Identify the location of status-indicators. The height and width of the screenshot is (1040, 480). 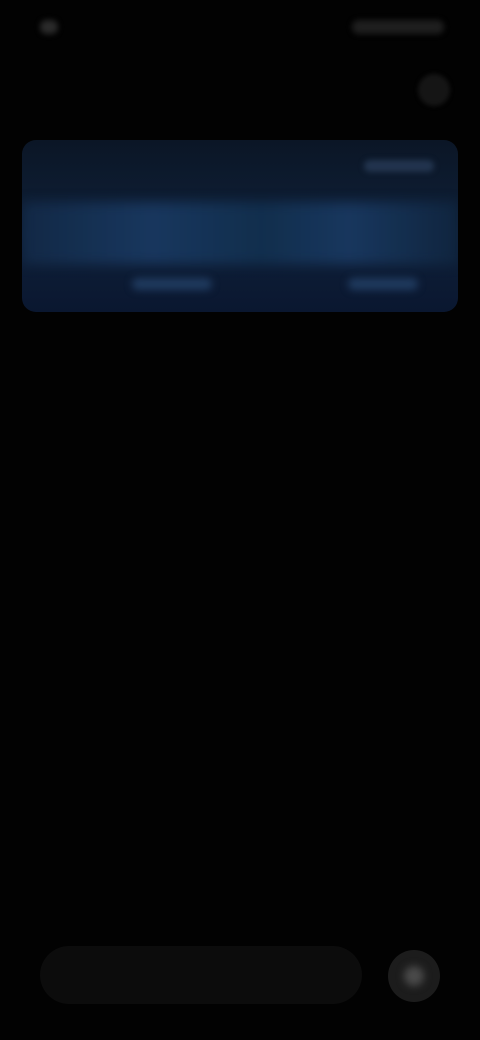
(398, 27).